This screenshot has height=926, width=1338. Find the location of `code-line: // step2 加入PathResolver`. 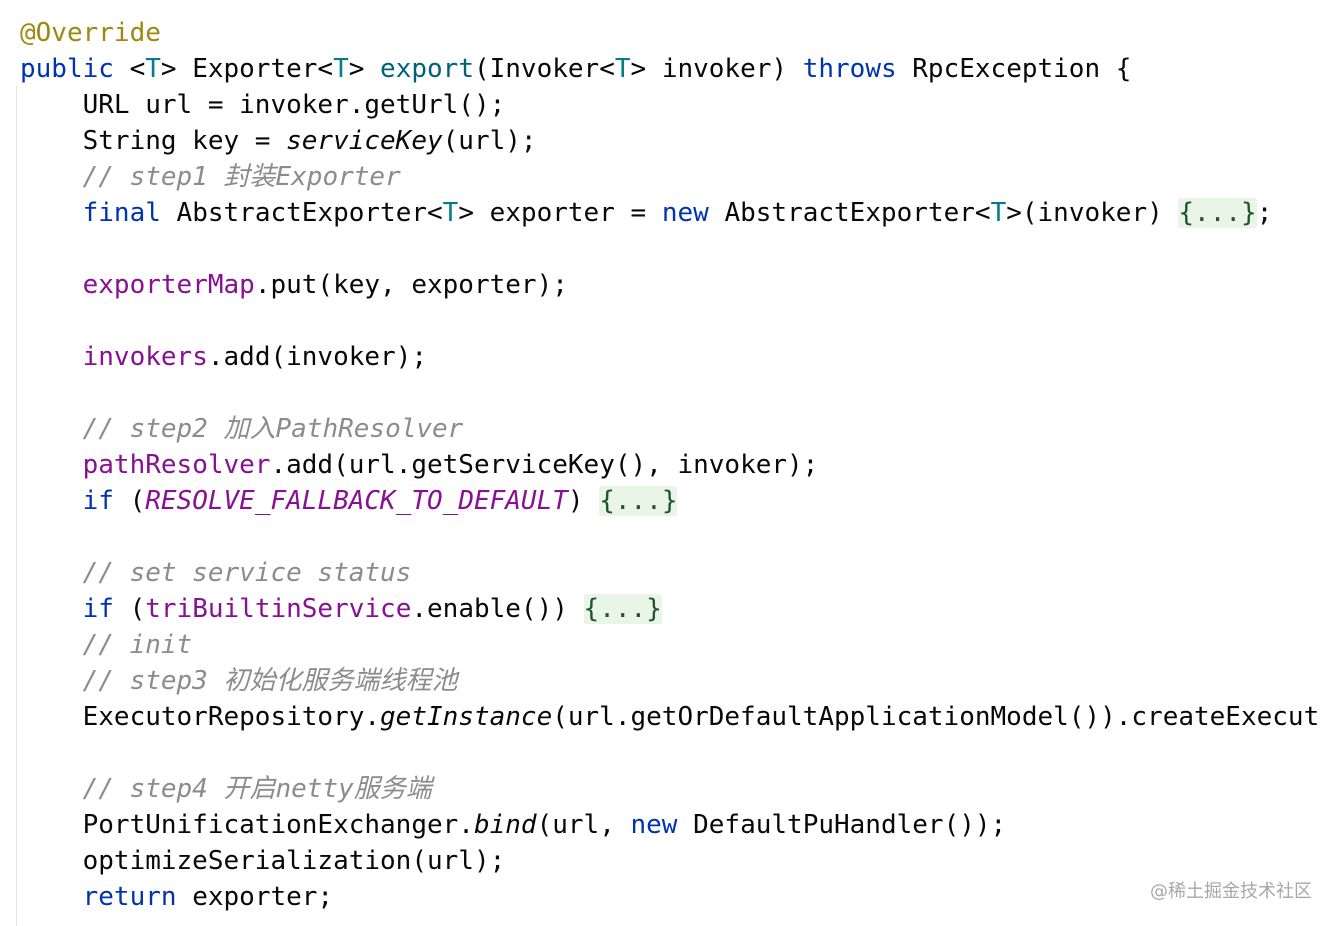

code-line: // step2 加入PathResolver is located at coordinates (242, 429).